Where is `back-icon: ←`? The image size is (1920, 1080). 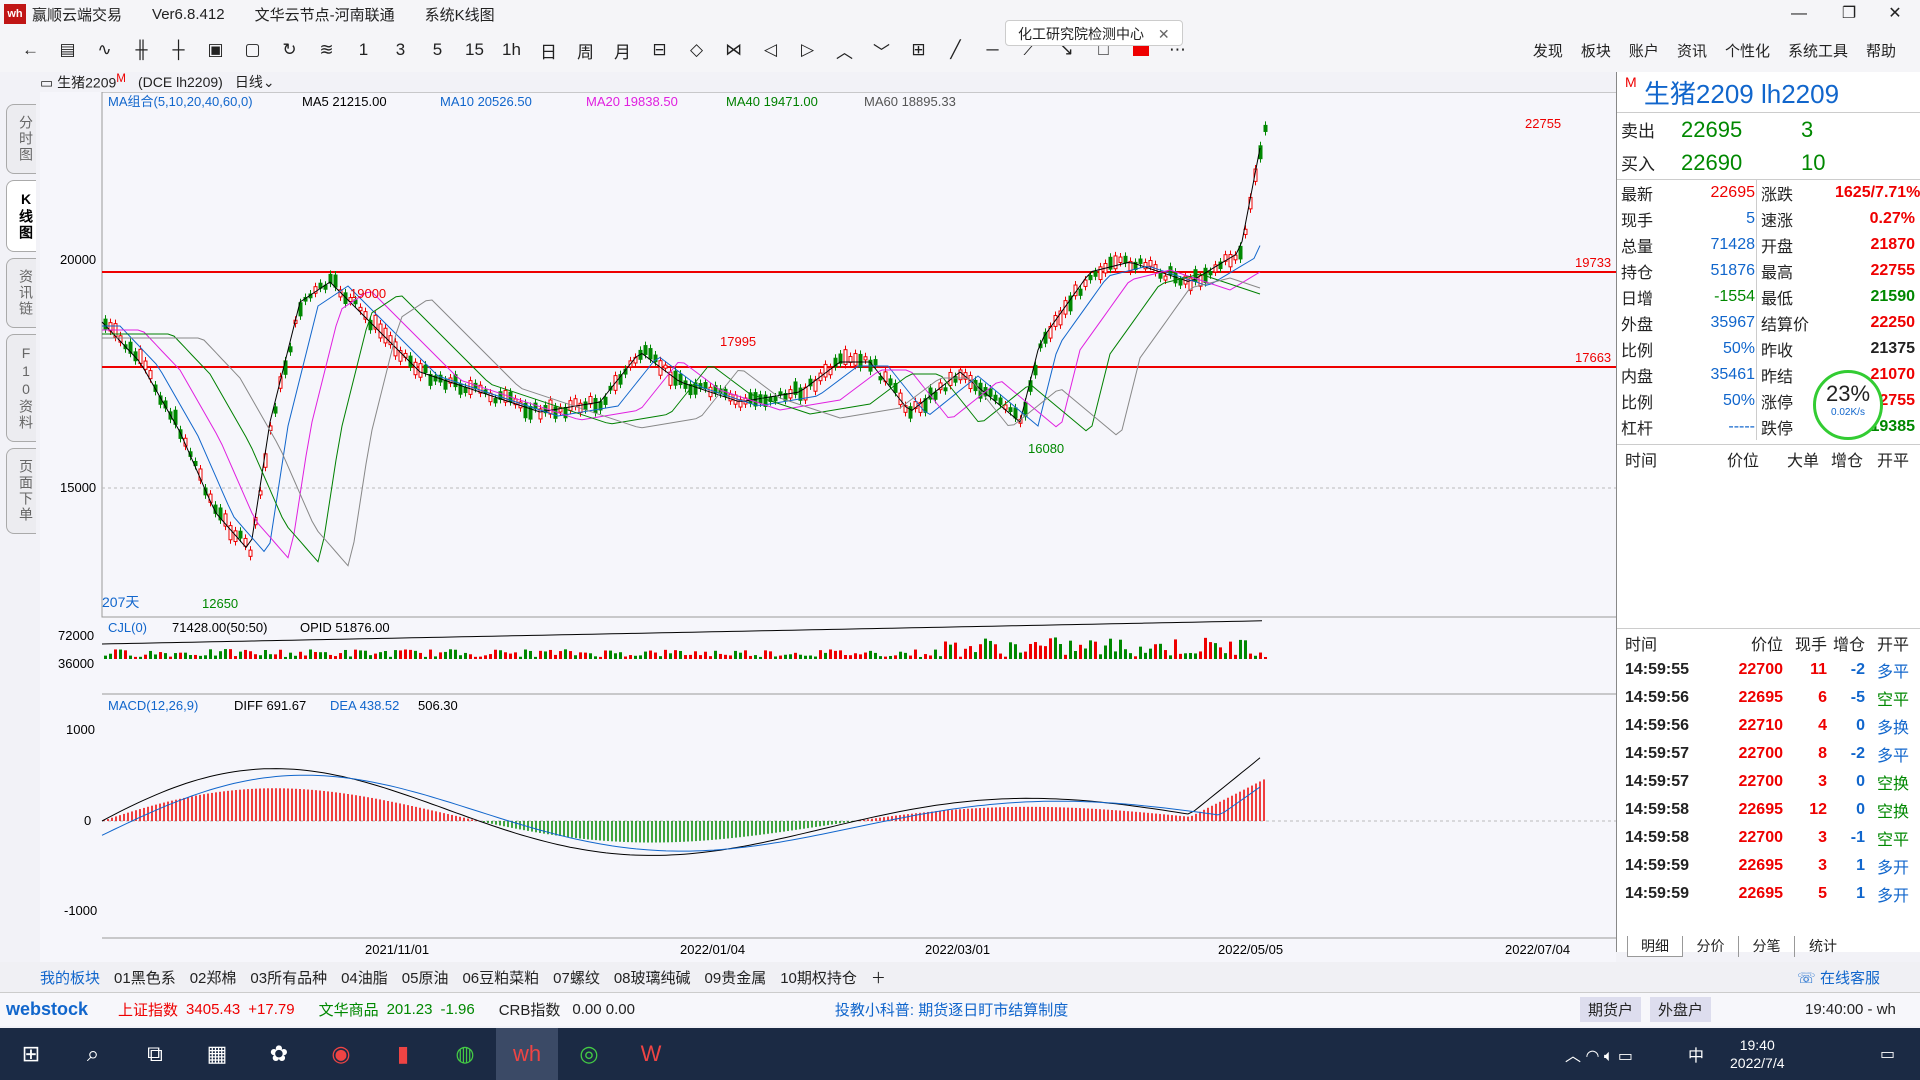
back-icon: ← is located at coordinates (30, 50).